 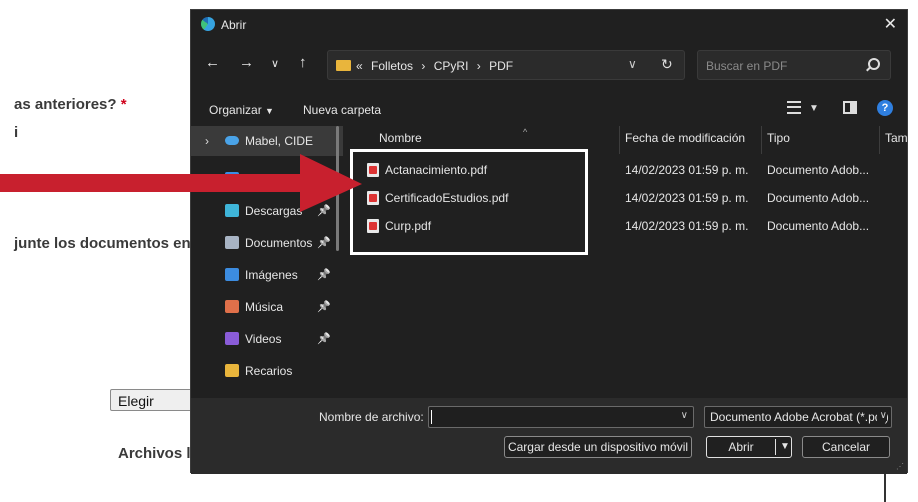 I want to click on view-options-icon, so click(x=794, y=107).